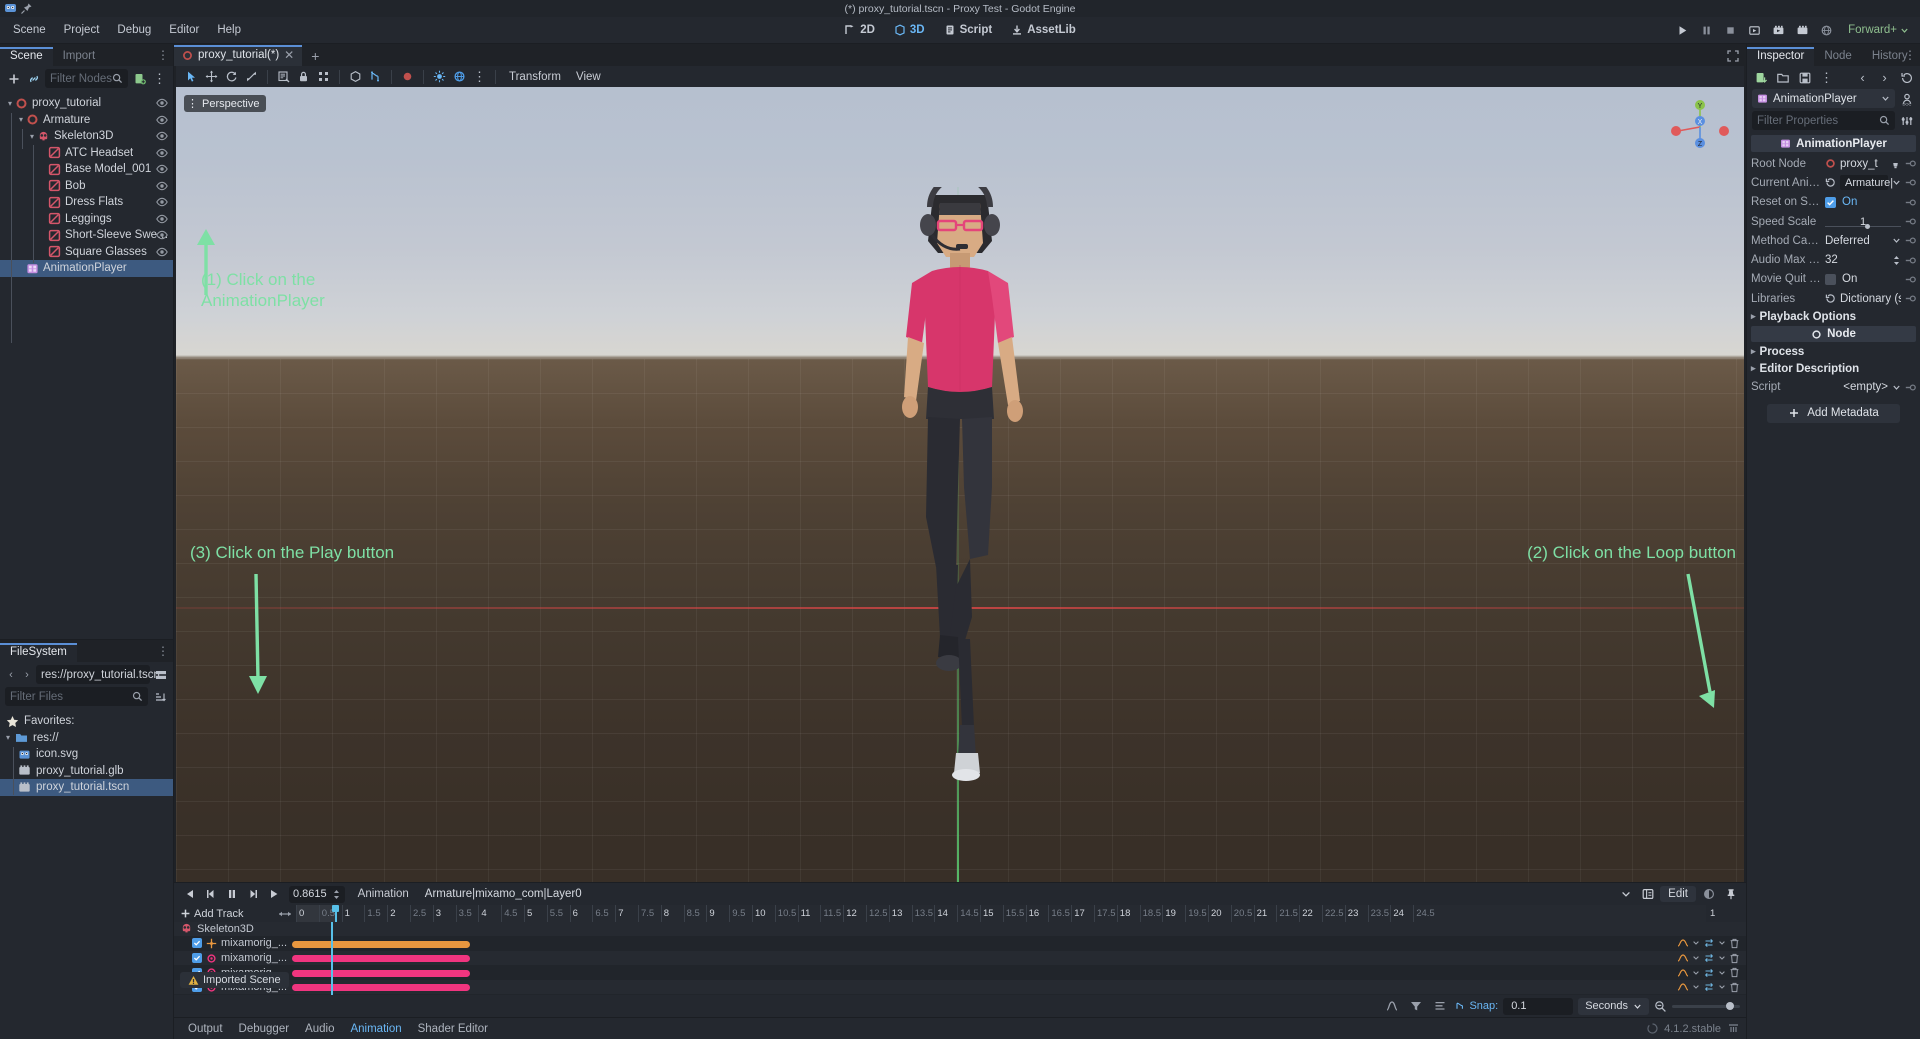 The image size is (1920, 1039). Describe the element at coordinates (211, 76) in the screenshot. I see `move-mode-icon` at that location.